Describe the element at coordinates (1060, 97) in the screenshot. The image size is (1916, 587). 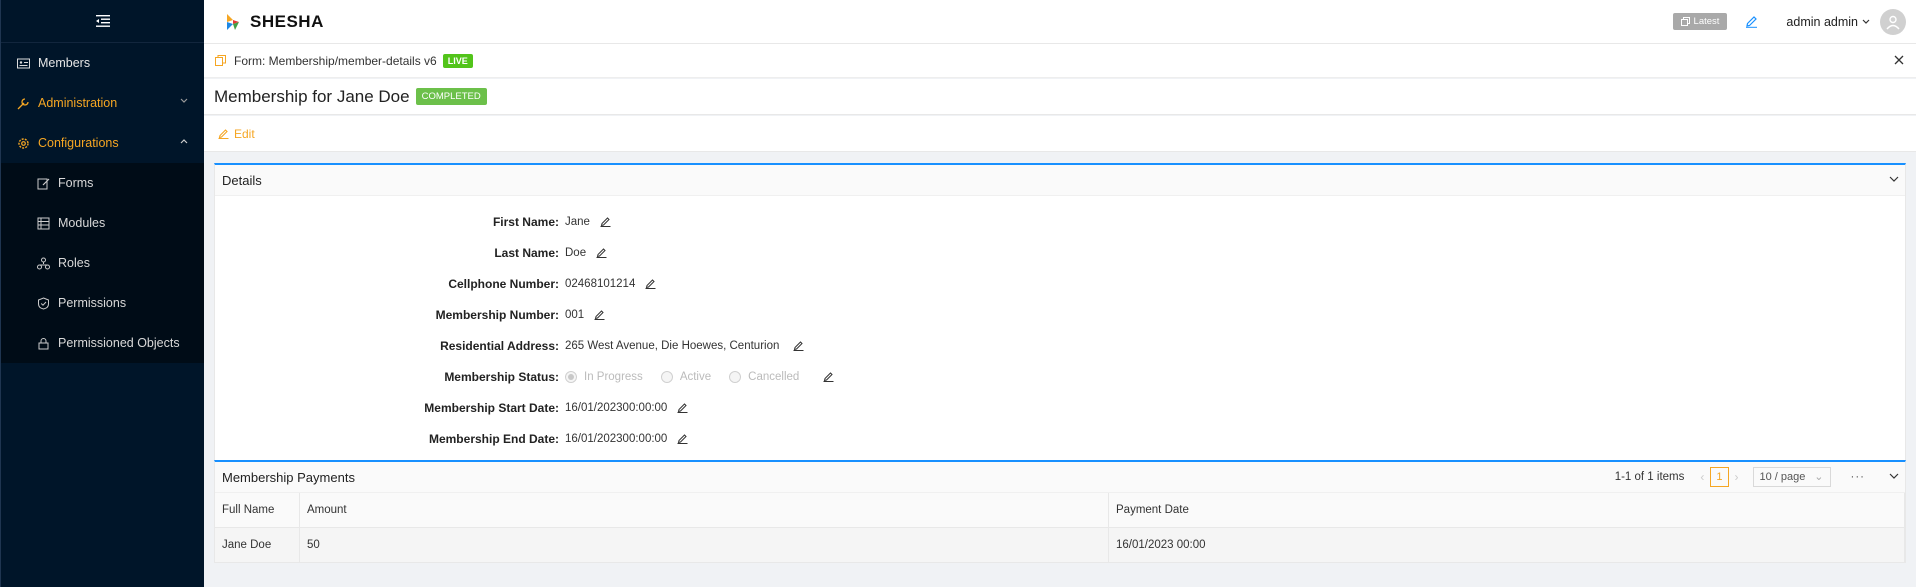
I see `page-title-bar: Membership for Jane Doe COMPLETED` at that location.